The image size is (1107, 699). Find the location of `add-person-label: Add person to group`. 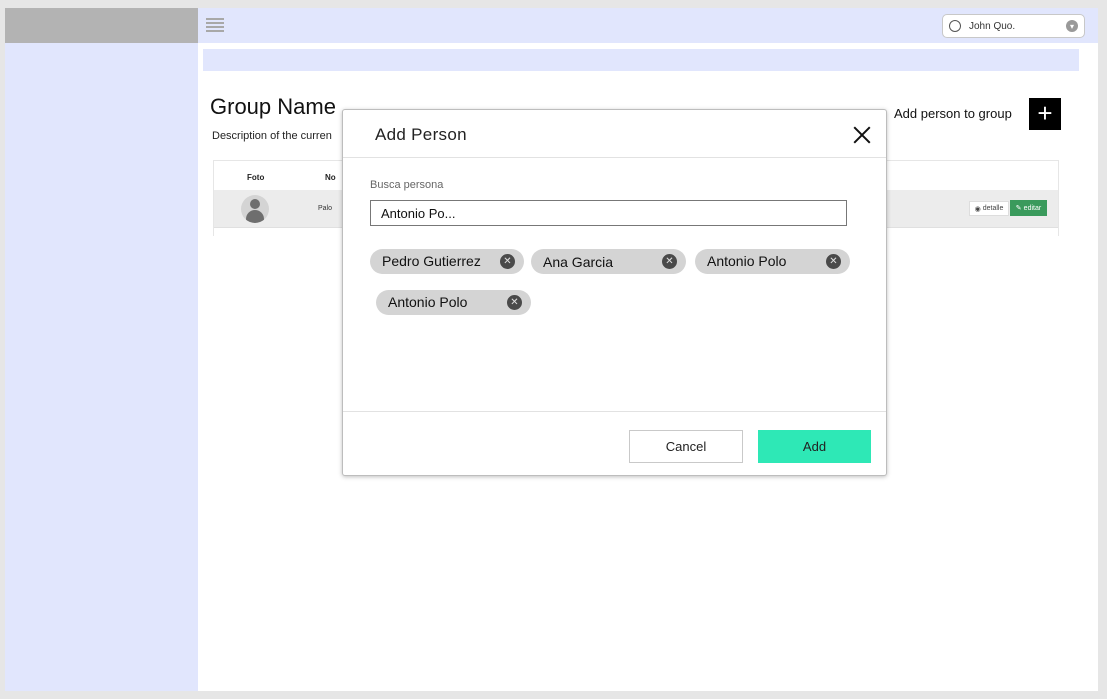

add-person-label: Add person to group is located at coordinates (953, 113).